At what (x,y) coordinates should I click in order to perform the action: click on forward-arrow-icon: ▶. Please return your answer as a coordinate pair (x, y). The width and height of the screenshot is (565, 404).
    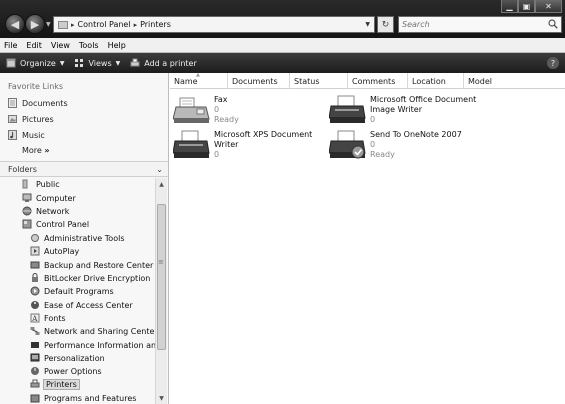
    Looking at the image, I should click on (35, 24).